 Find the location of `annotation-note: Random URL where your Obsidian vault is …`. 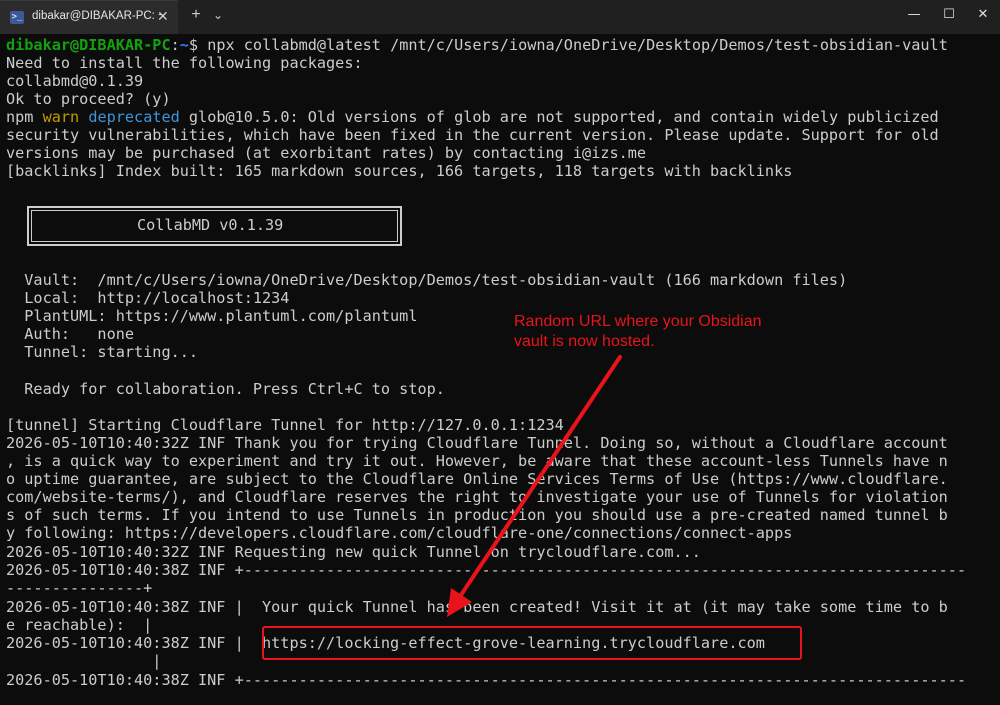

annotation-note: Random URL where your Obsidian vault is … is located at coordinates (638, 332).